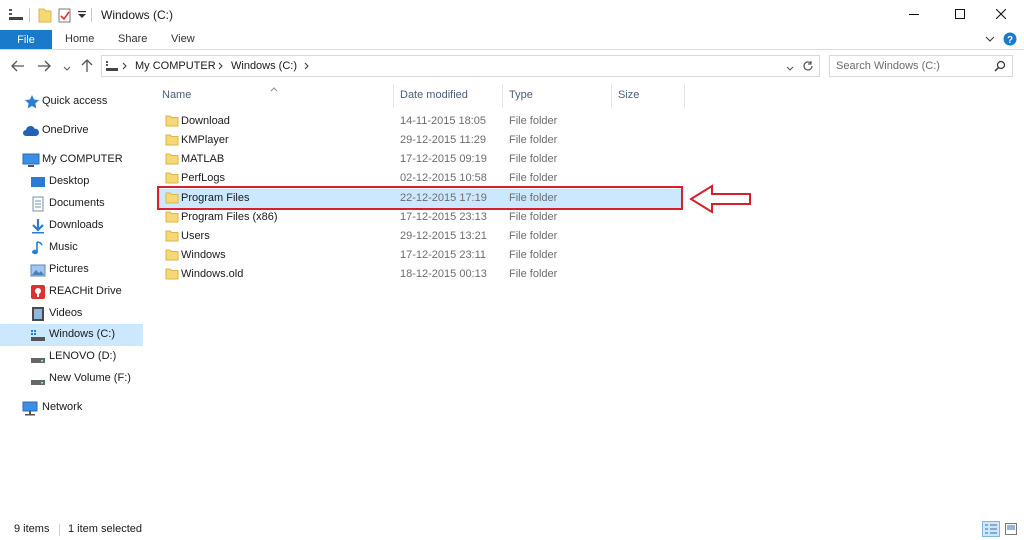 This screenshot has height=540, width=1024. I want to click on column-header-type: Type, so click(521, 95).